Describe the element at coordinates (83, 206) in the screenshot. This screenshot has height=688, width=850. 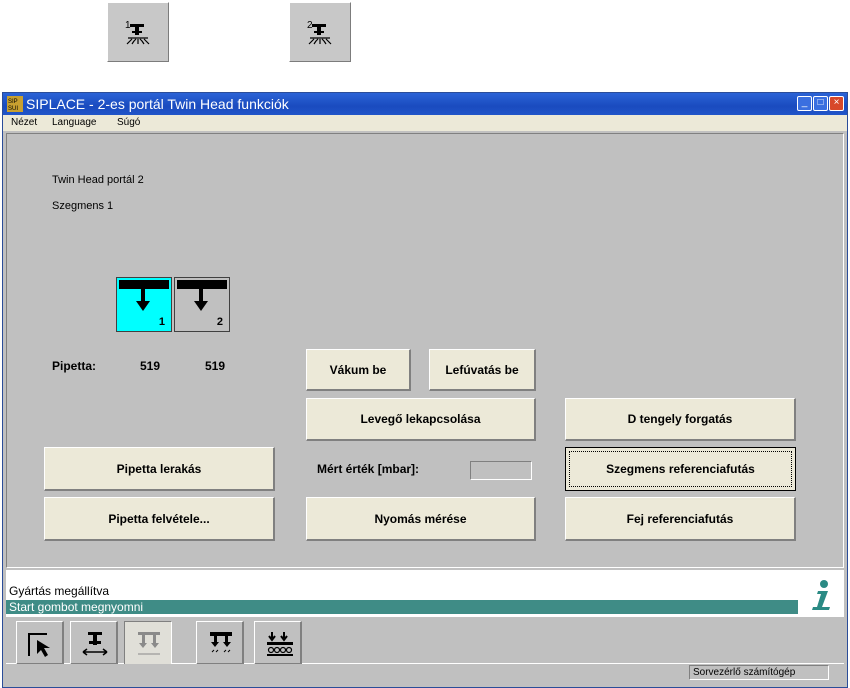
I see `segment-label: Szegmens 1` at that location.